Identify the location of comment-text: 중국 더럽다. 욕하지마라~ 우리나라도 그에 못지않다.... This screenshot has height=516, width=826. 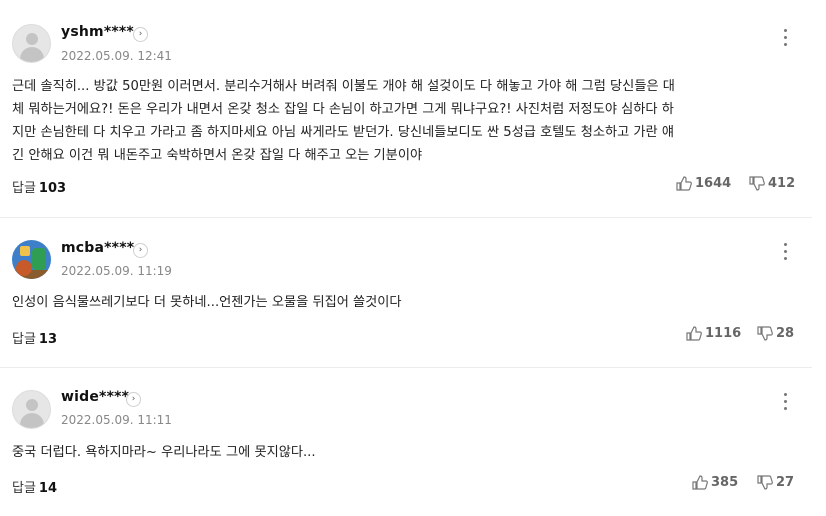
(164, 452).